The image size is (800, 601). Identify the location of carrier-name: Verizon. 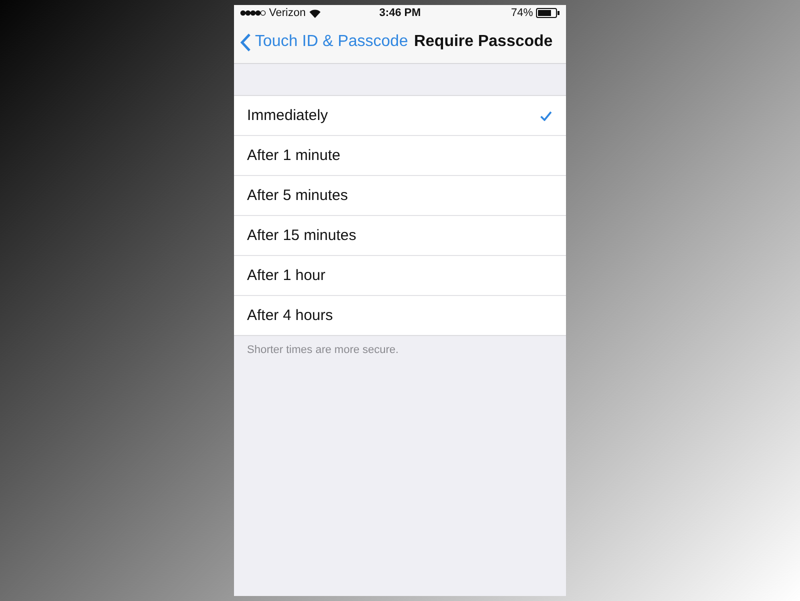
(287, 13).